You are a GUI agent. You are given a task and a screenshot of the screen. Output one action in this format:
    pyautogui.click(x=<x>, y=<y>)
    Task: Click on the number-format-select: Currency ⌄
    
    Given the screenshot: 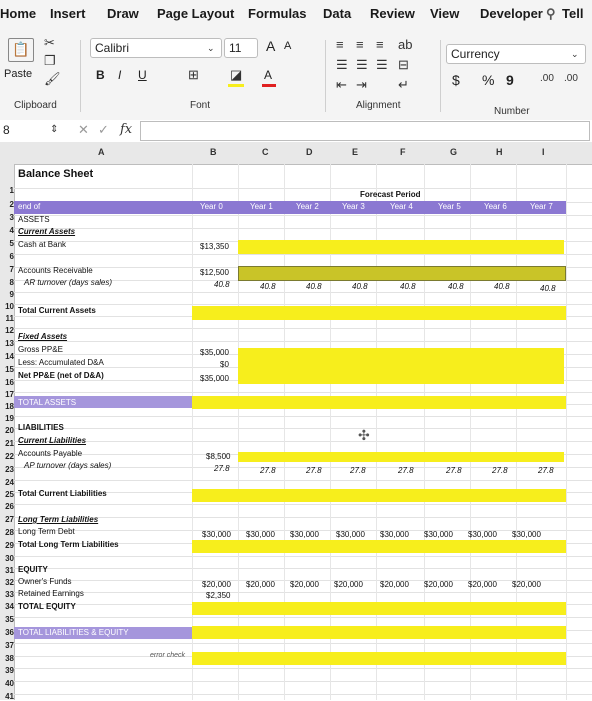 What is the action you would take?
    pyautogui.click(x=516, y=54)
    